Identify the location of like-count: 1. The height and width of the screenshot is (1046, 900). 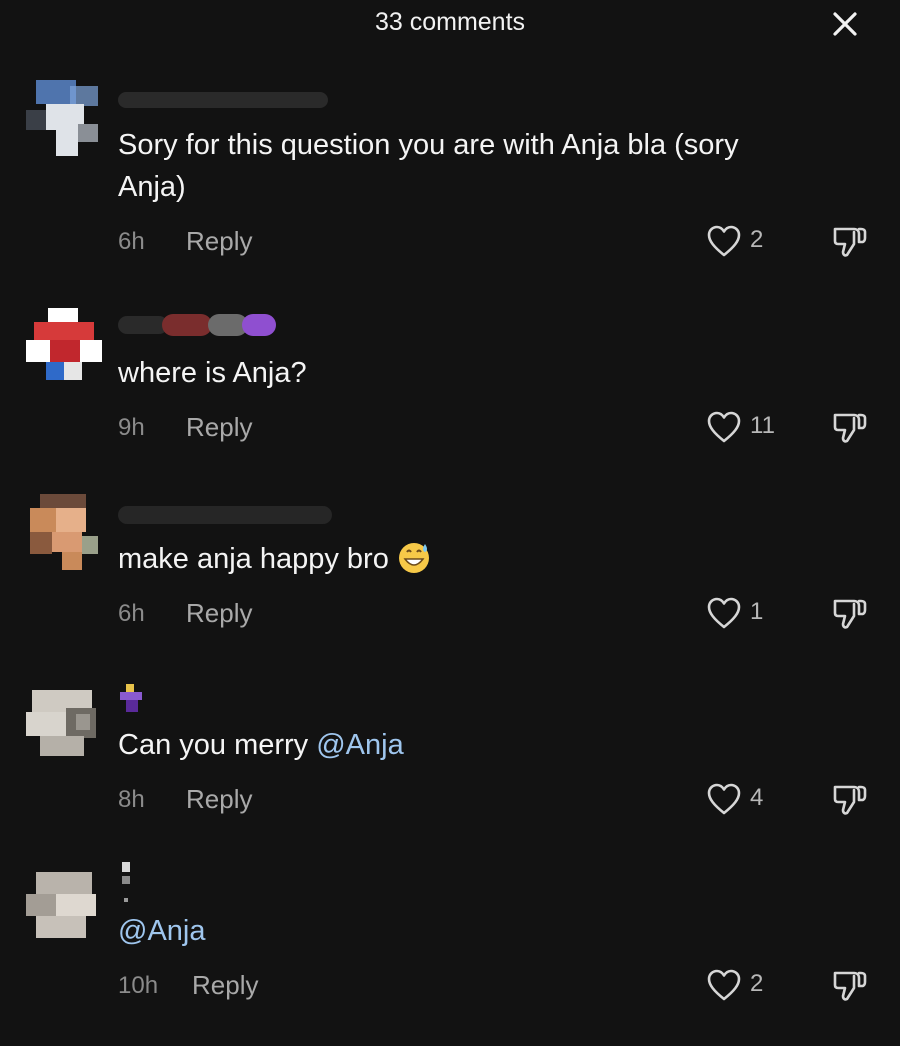
(757, 611).